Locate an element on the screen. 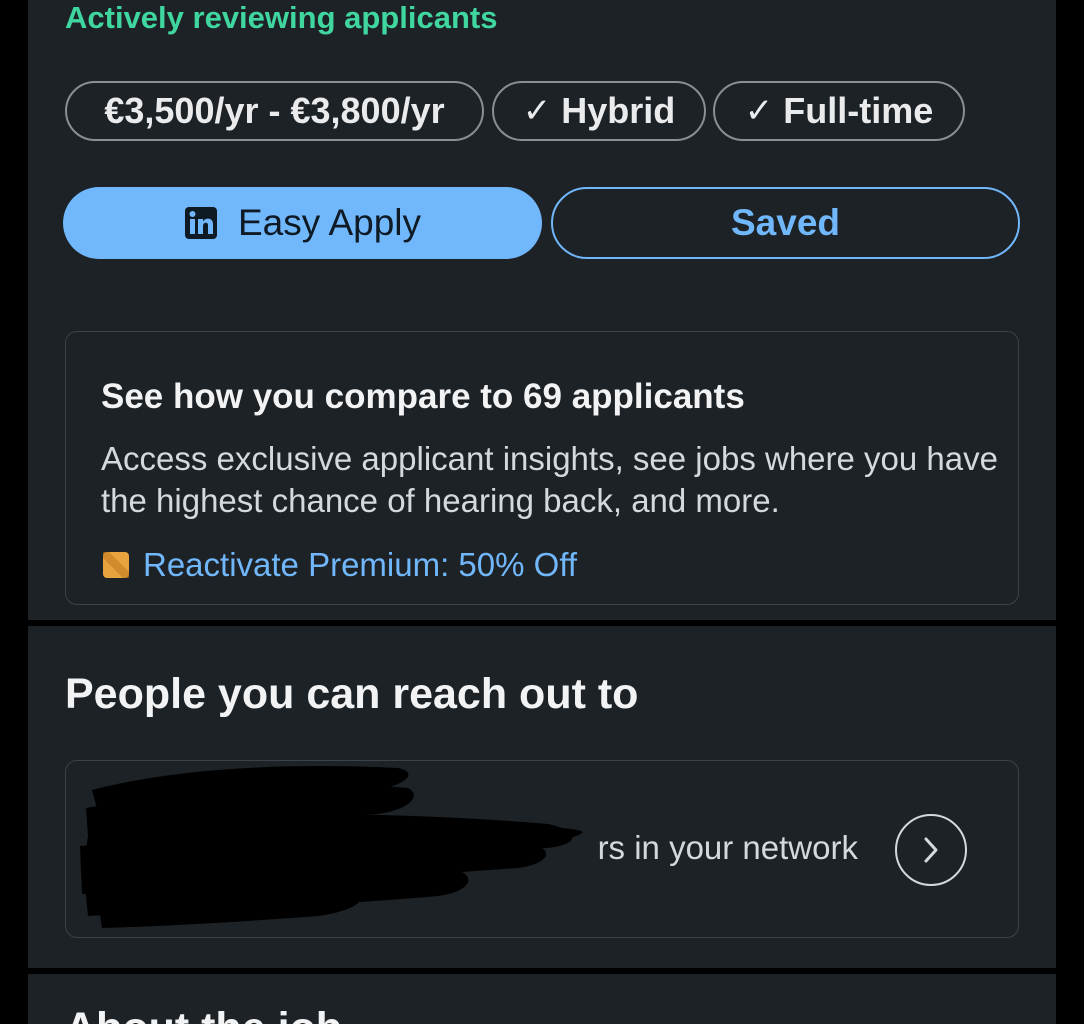  saved-button: Saved is located at coordinates (785, 223).